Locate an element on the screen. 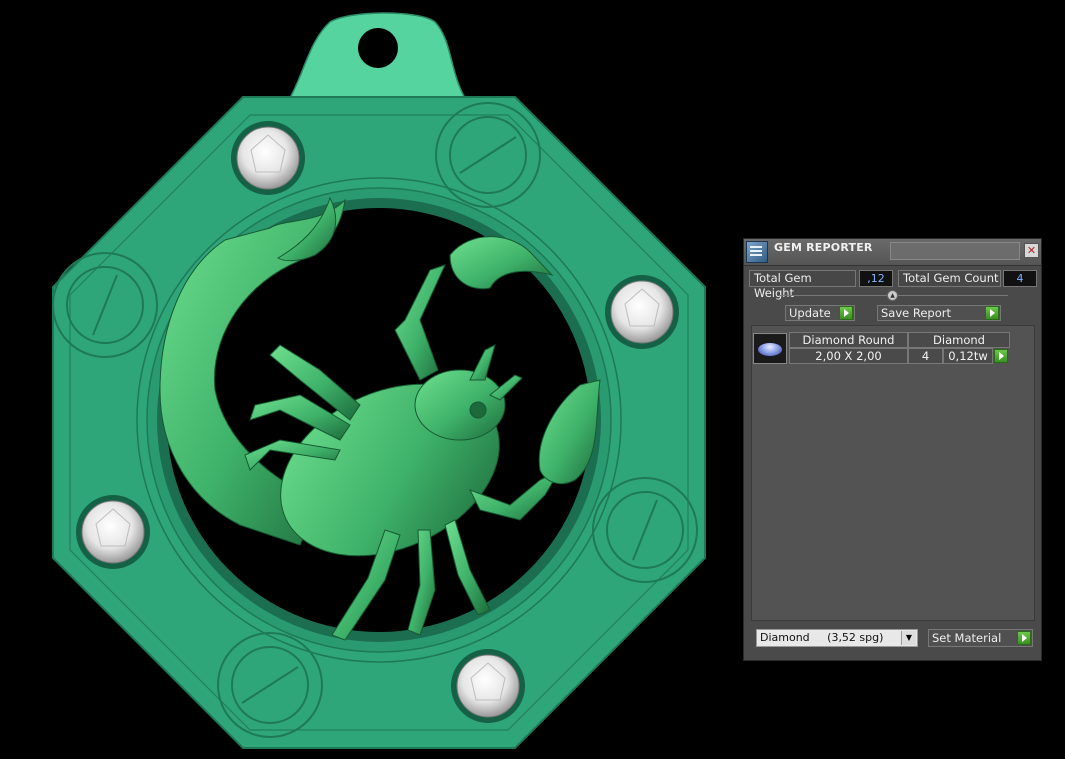  panel-title: GEM REPORTER is located at coordinates (823, 247).